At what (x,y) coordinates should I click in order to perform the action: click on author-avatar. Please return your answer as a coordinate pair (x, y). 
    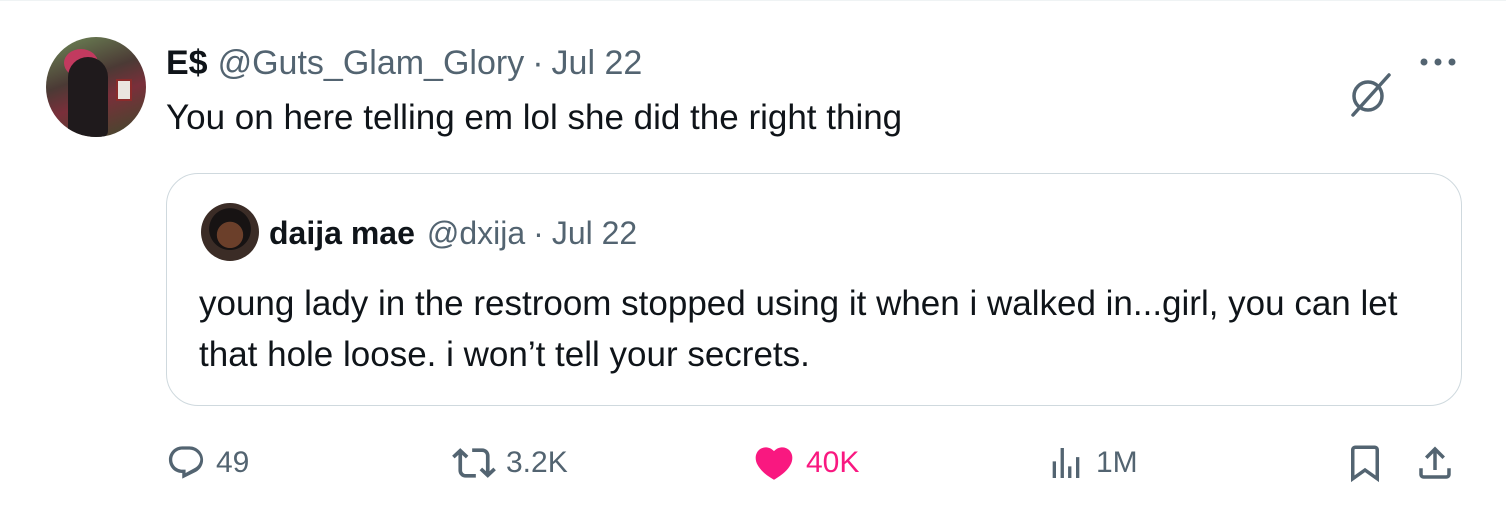
    Looking at the image, I should click on (96, 87).